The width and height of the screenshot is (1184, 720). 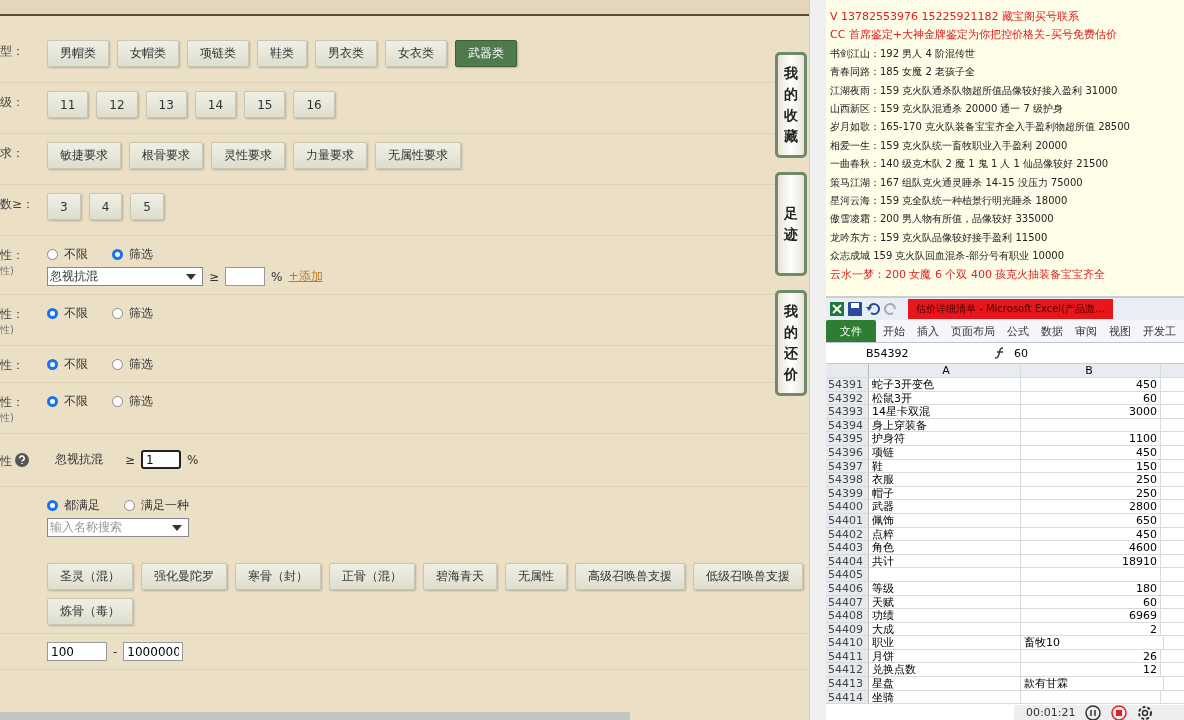 I want to click on save-icon, so click(x=855, y=309).